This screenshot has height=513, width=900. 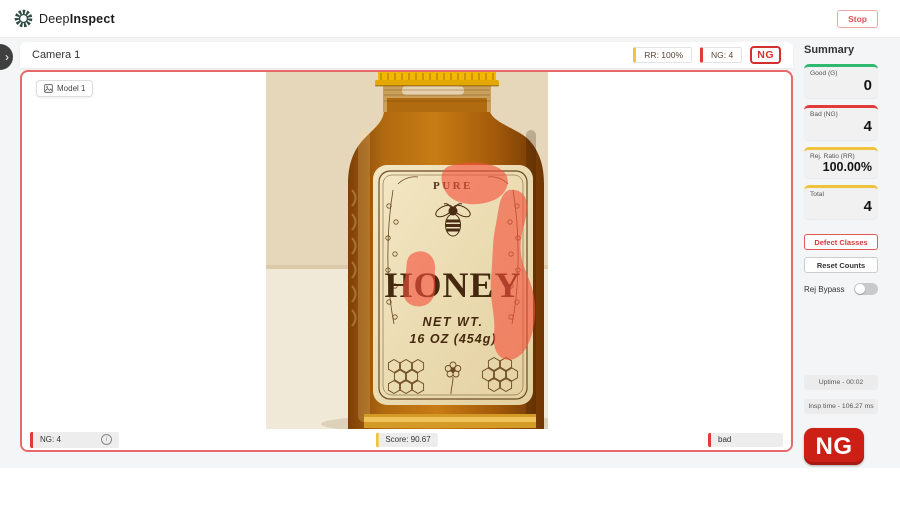 I want to click on app-title: DeepInspect, so click(x=77, y=18).